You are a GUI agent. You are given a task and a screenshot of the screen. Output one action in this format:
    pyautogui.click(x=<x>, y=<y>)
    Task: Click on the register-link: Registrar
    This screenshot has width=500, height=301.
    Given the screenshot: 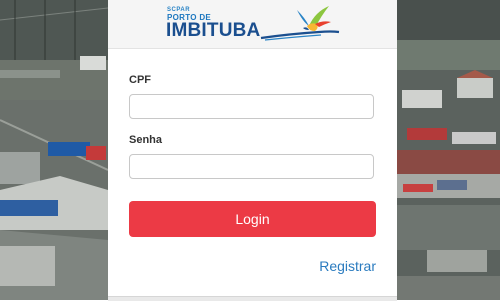 What is the action you would take?
    pyautogui.click(x=345, y=266)
    